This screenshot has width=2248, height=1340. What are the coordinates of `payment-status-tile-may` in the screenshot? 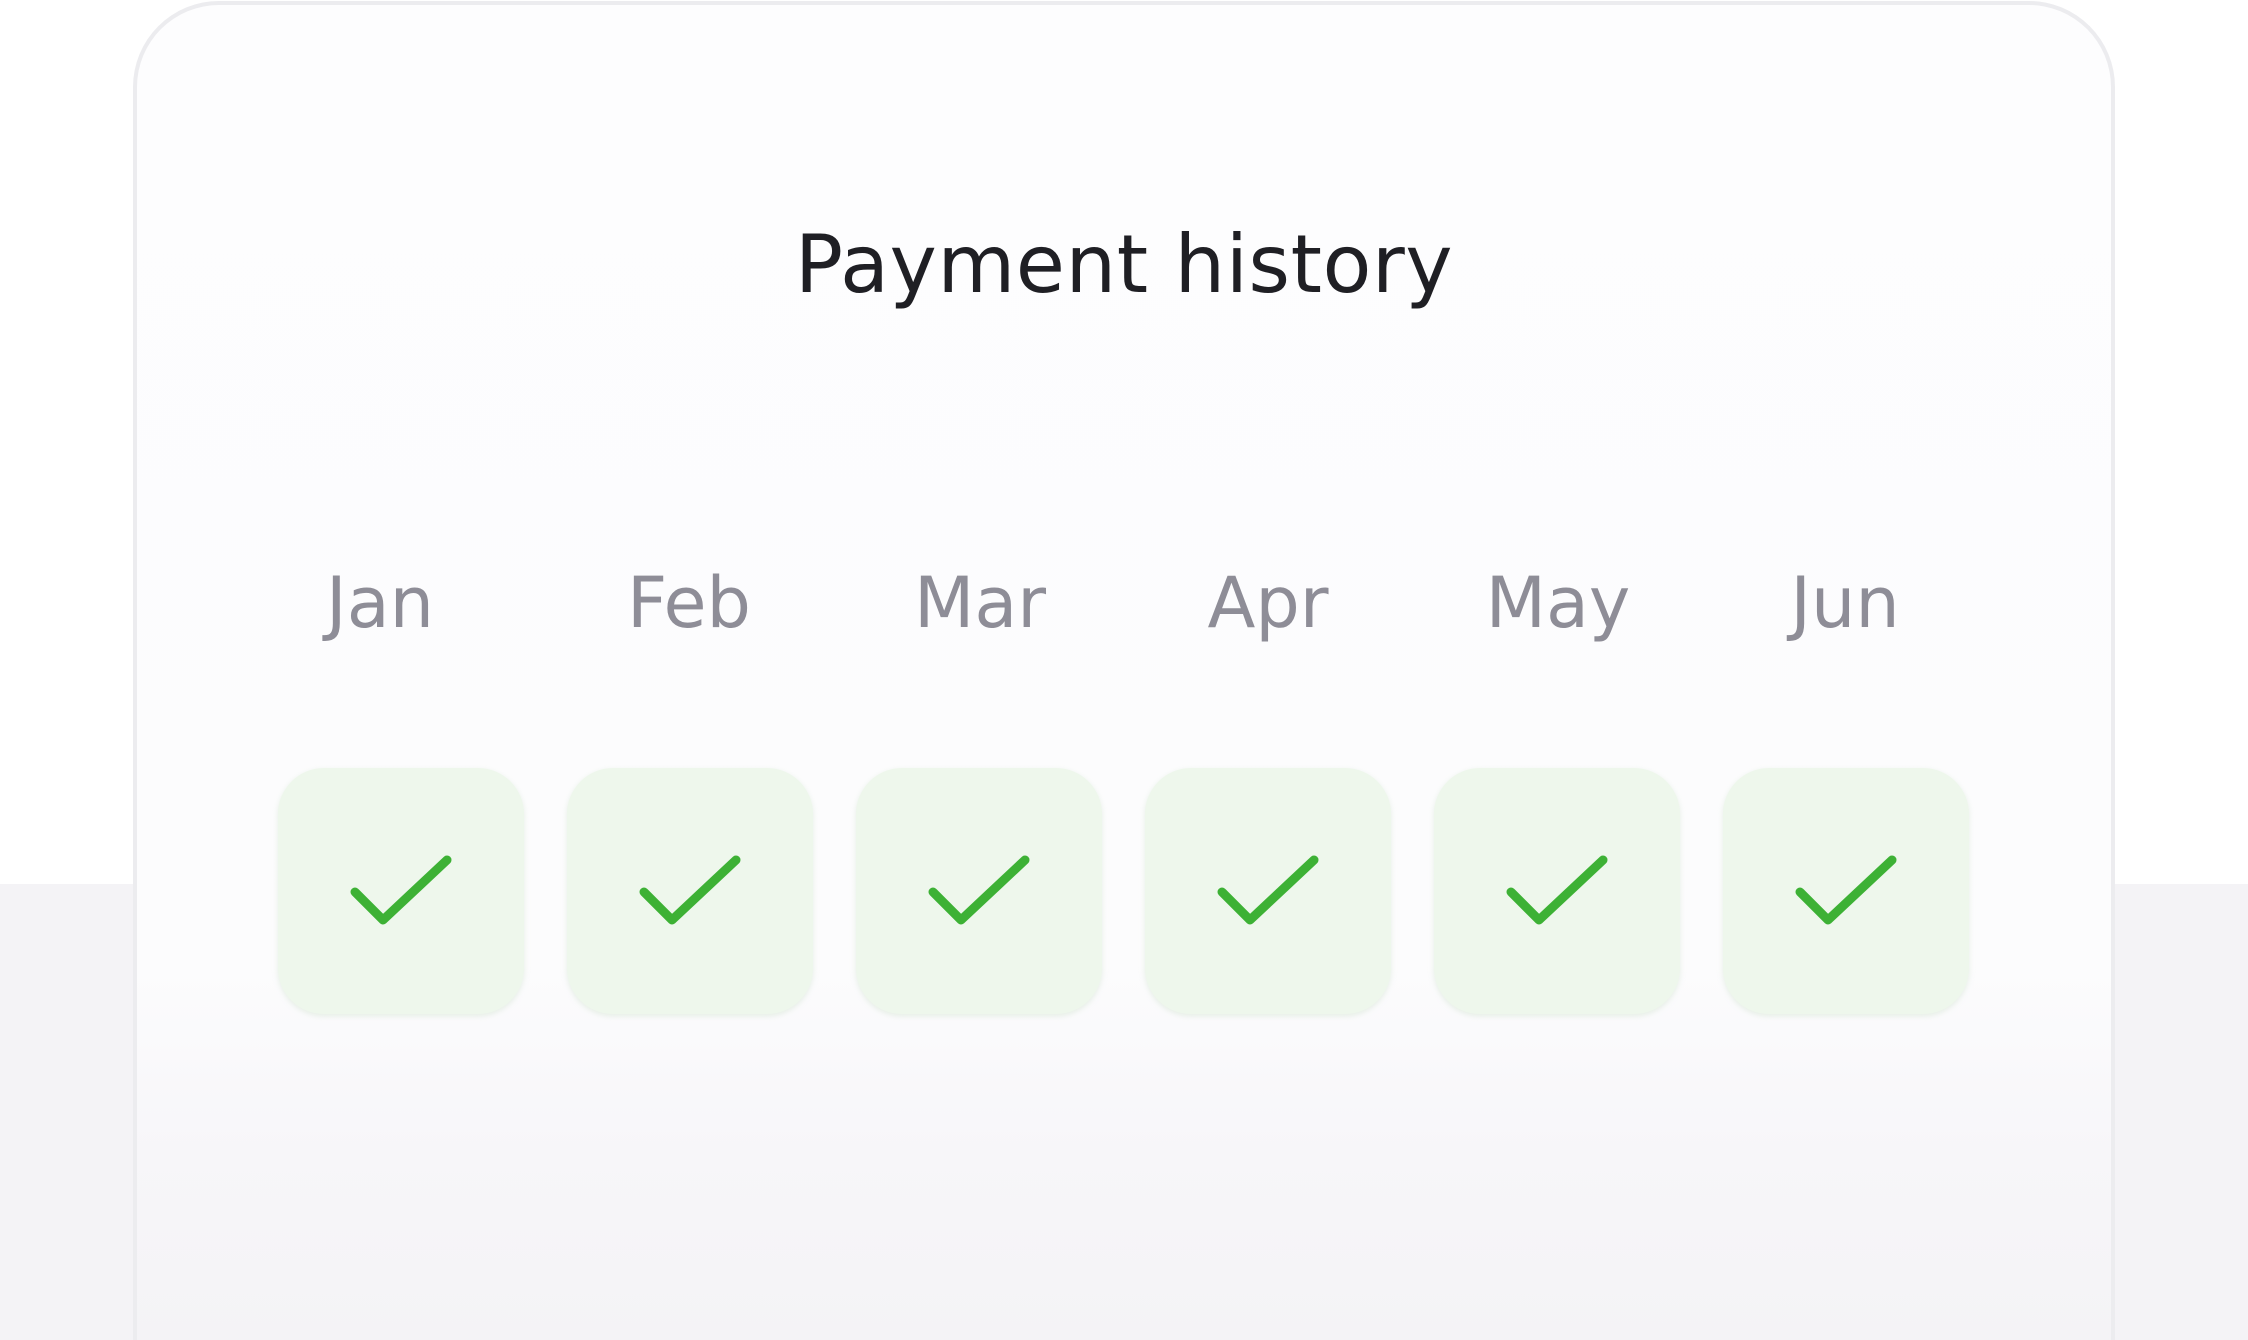 It's located at (1557, 891).